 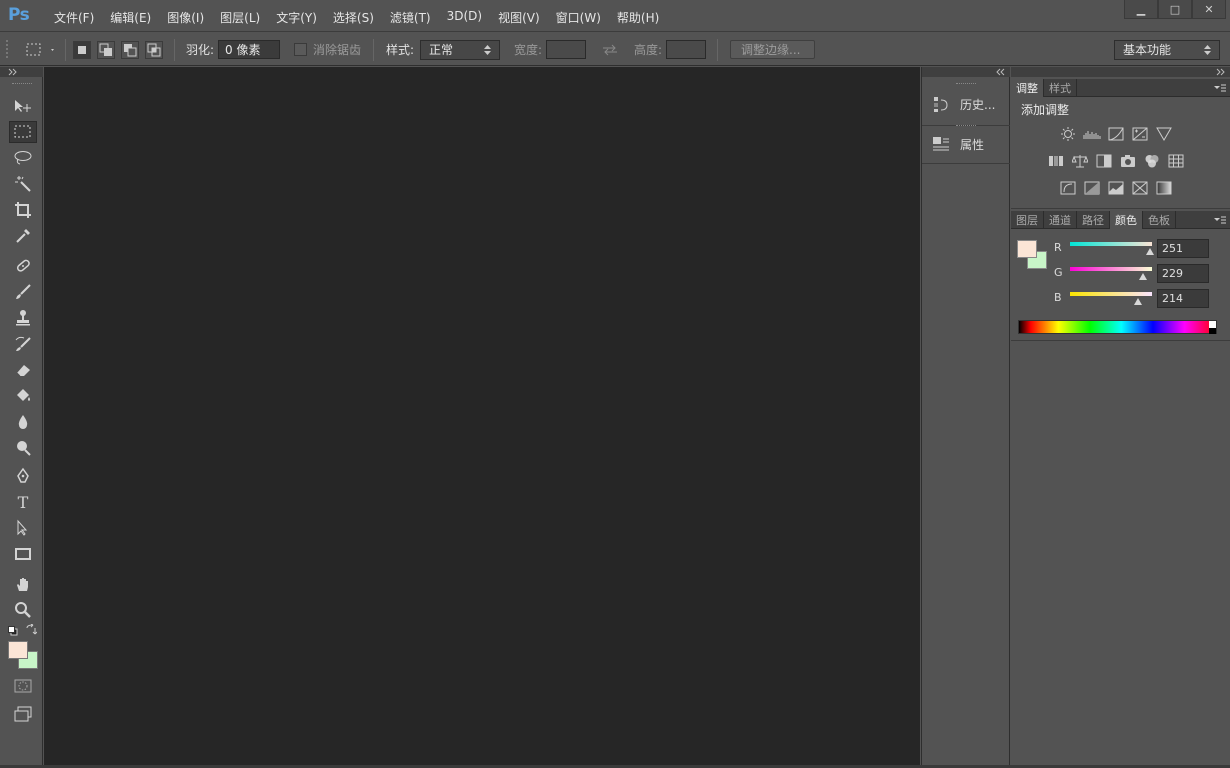 What do you see at coordinates (966, 83) in the screenshot?
I see `middock-grip` at bounding box center [966, 83].